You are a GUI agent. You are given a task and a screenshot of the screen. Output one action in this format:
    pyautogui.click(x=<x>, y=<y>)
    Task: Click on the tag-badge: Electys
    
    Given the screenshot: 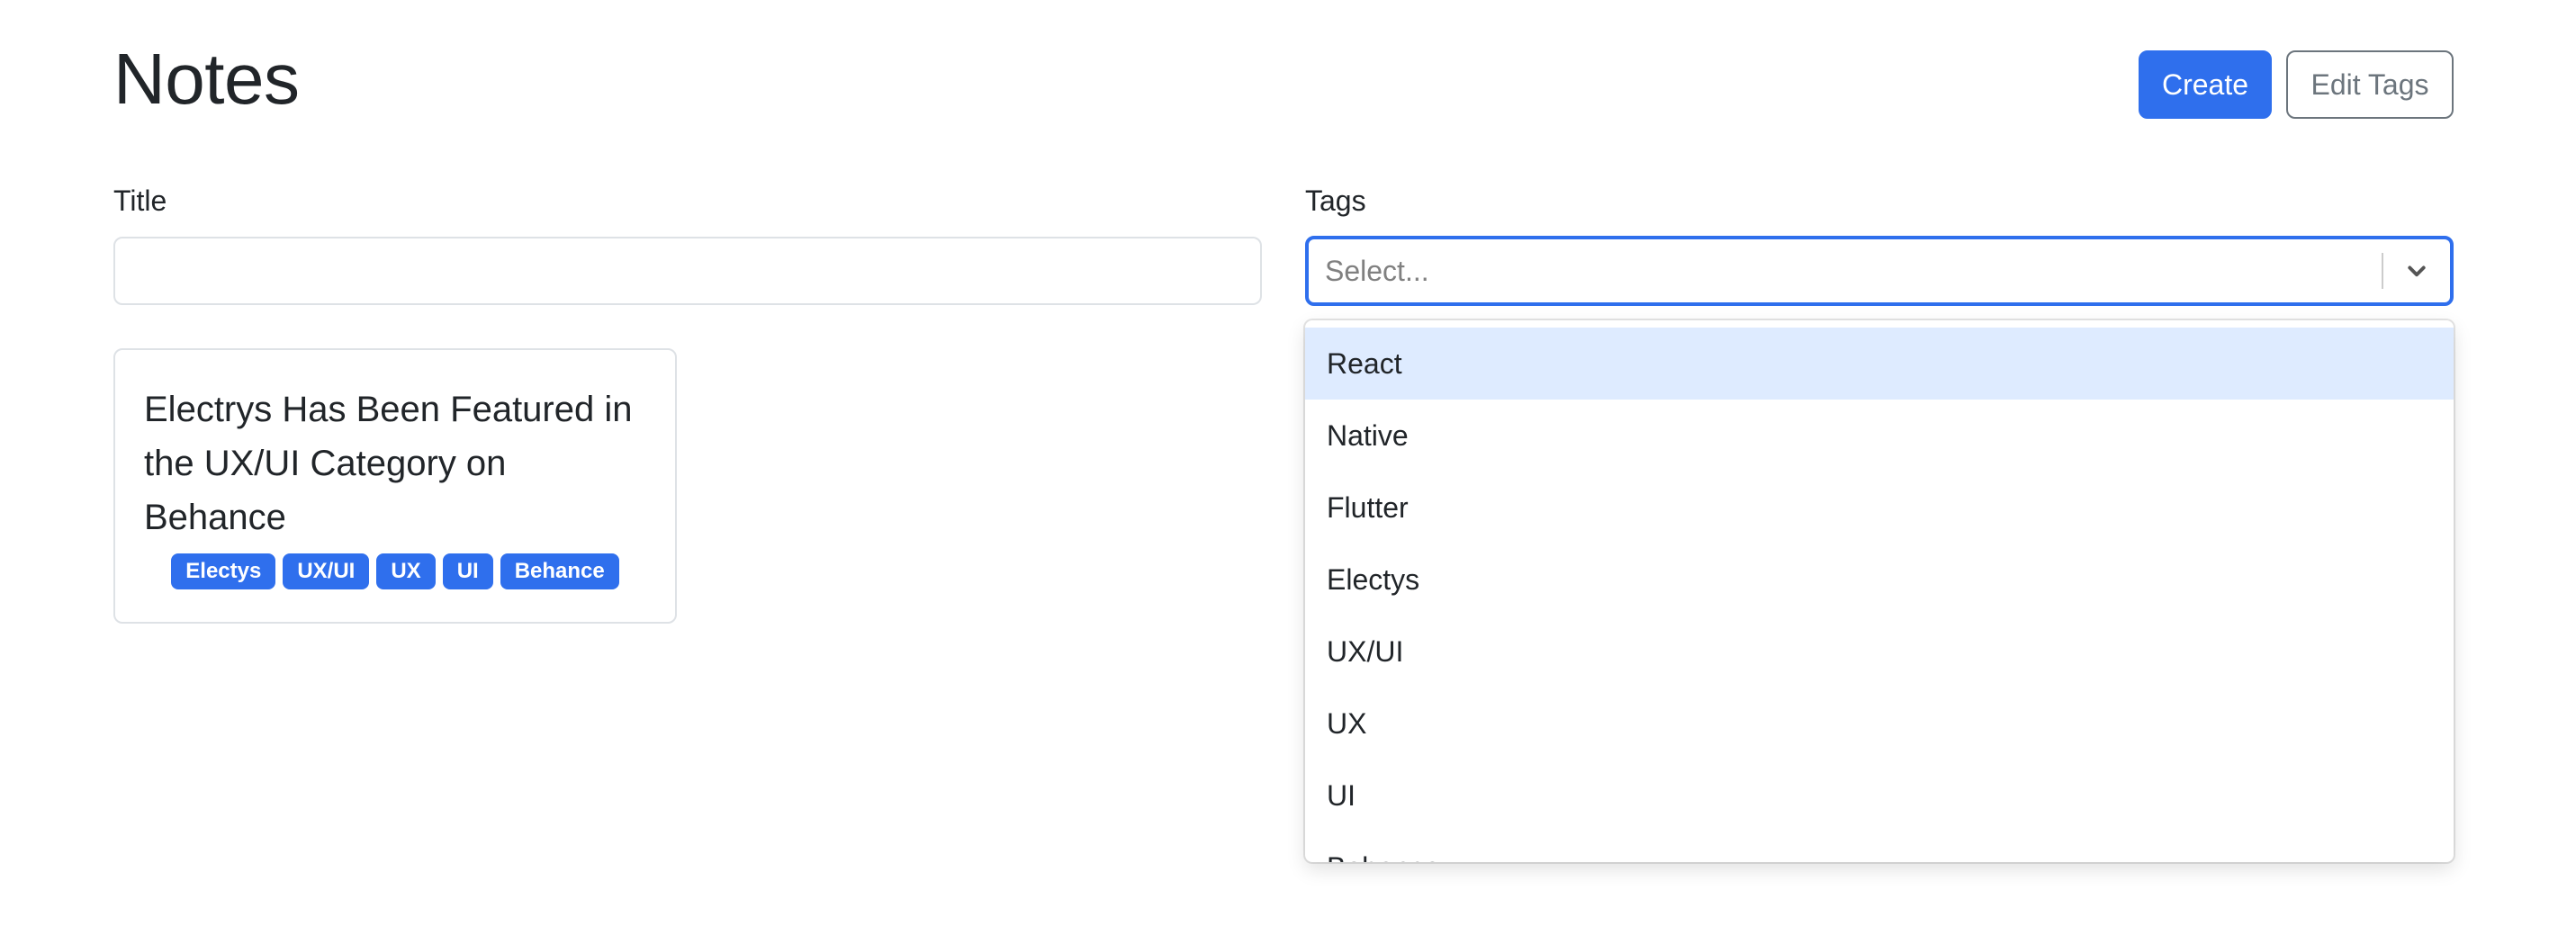 What is the action you would take?
    pyautogui.click(x=223, y=571)
    